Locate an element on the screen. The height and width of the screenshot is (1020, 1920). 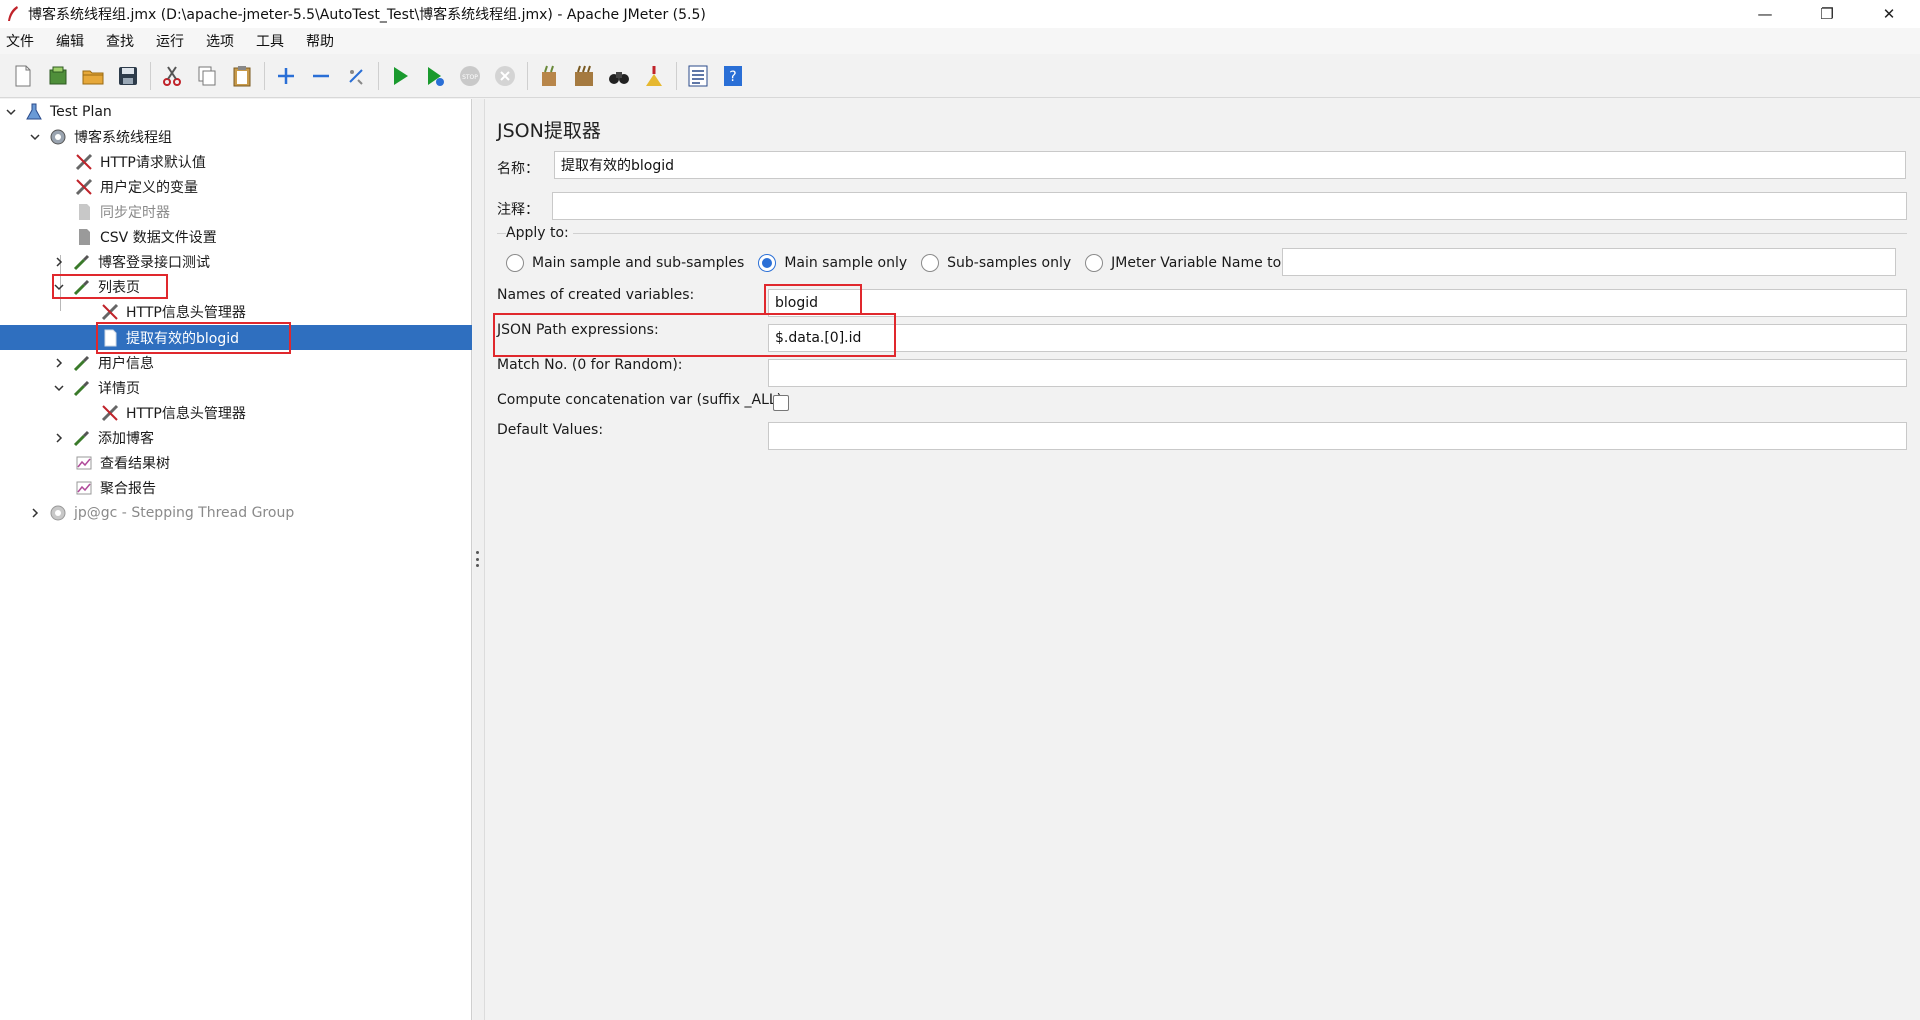
tree-node-label: 博客系统线程组 is located at coordinates (123, 137).